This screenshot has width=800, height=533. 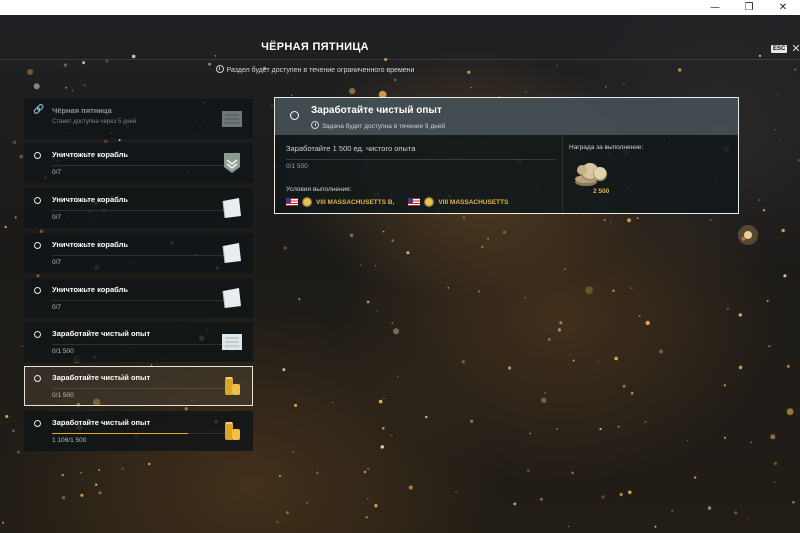 I want to click on task-progress-text: 1 106/1 500, so click(x=69, y=440).